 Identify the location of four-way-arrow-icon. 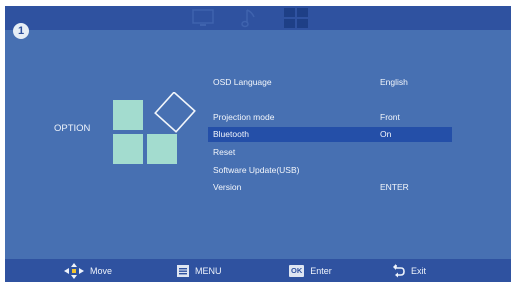
(74, 270).